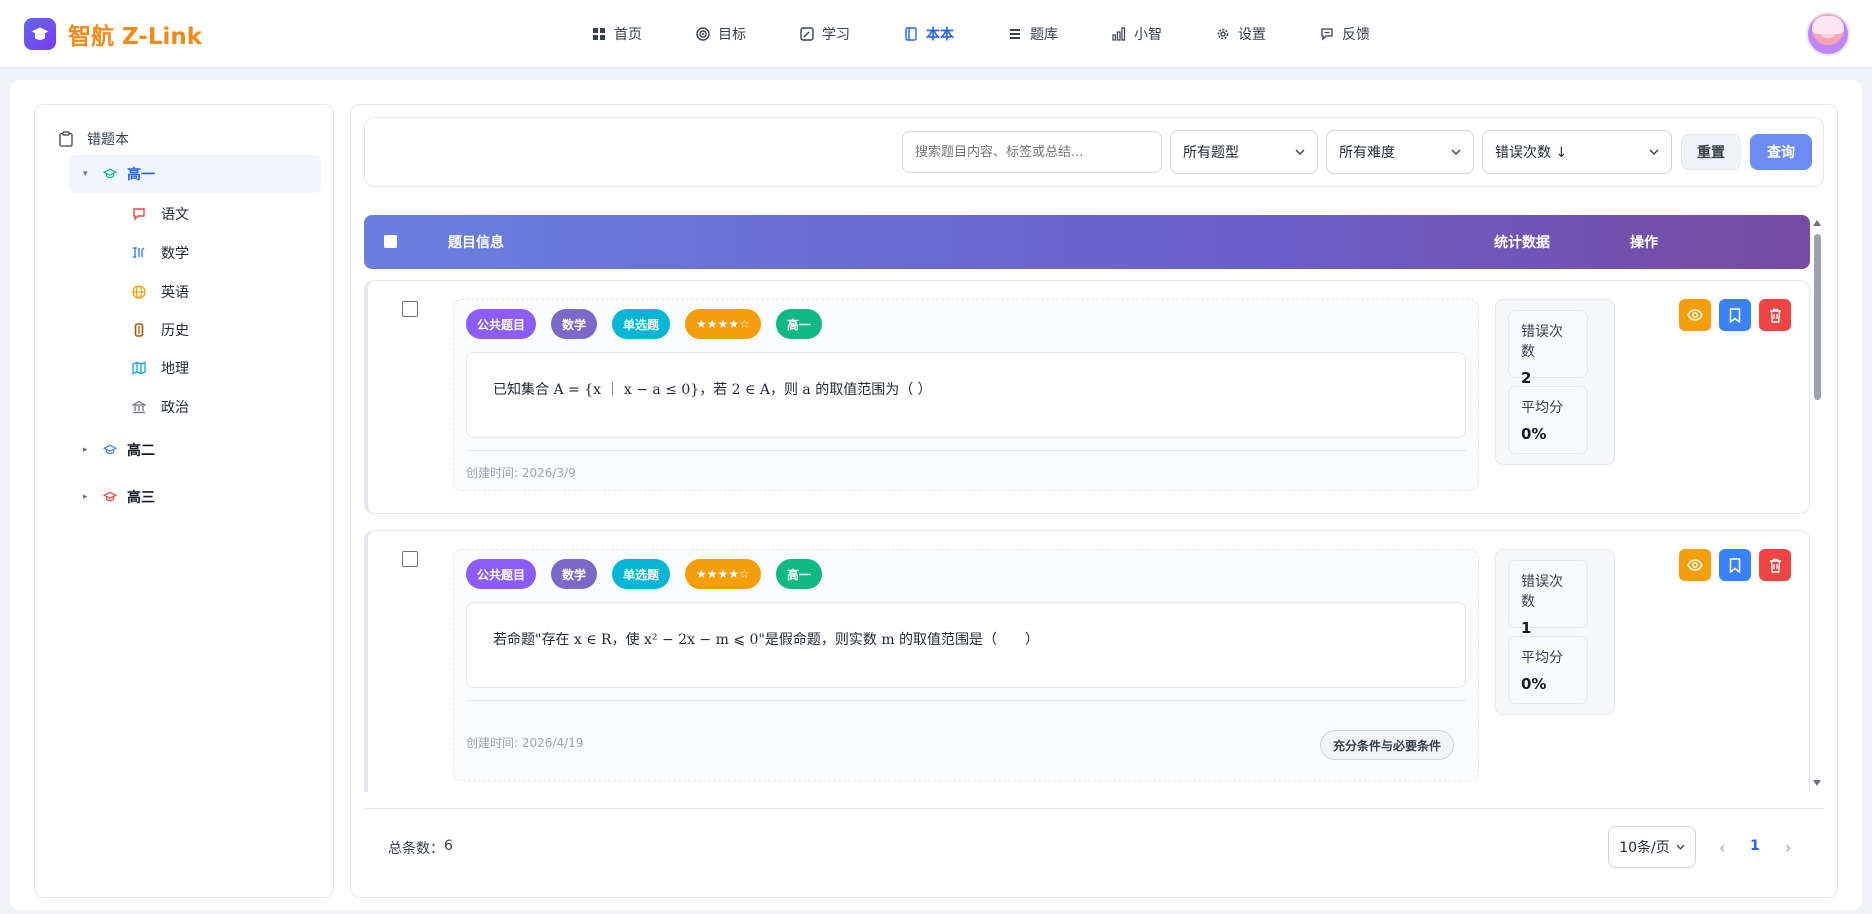 This screenshot has width=1872, height=914. Describe the element at coordinates (1223, 34) in the screenshot. I see `gear-icon` at that location.